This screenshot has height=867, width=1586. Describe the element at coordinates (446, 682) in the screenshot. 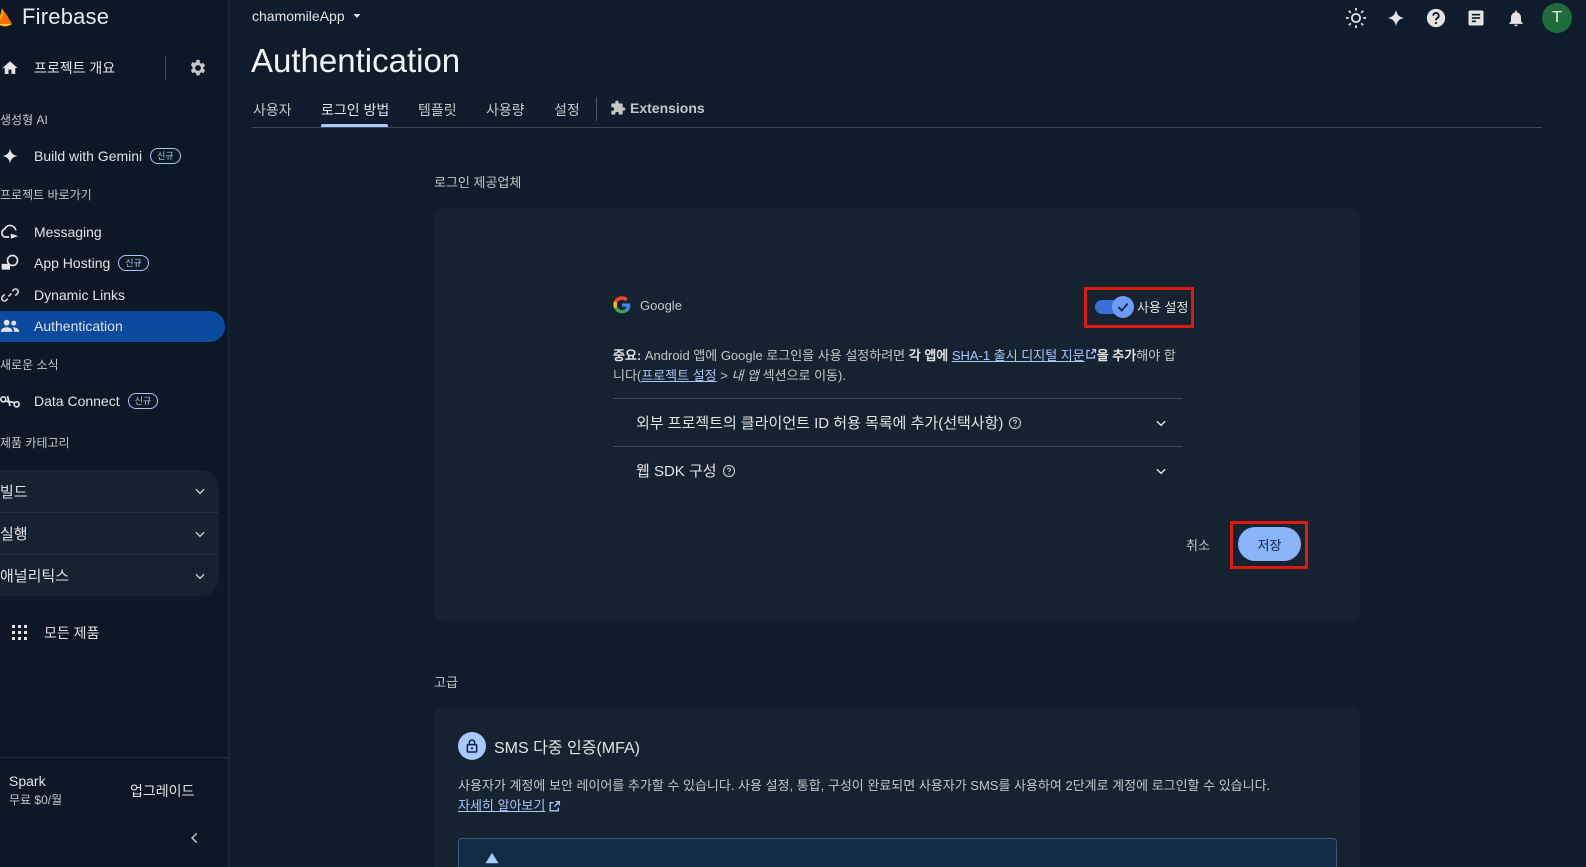

I see `advanced-heading: 고급` at that location.